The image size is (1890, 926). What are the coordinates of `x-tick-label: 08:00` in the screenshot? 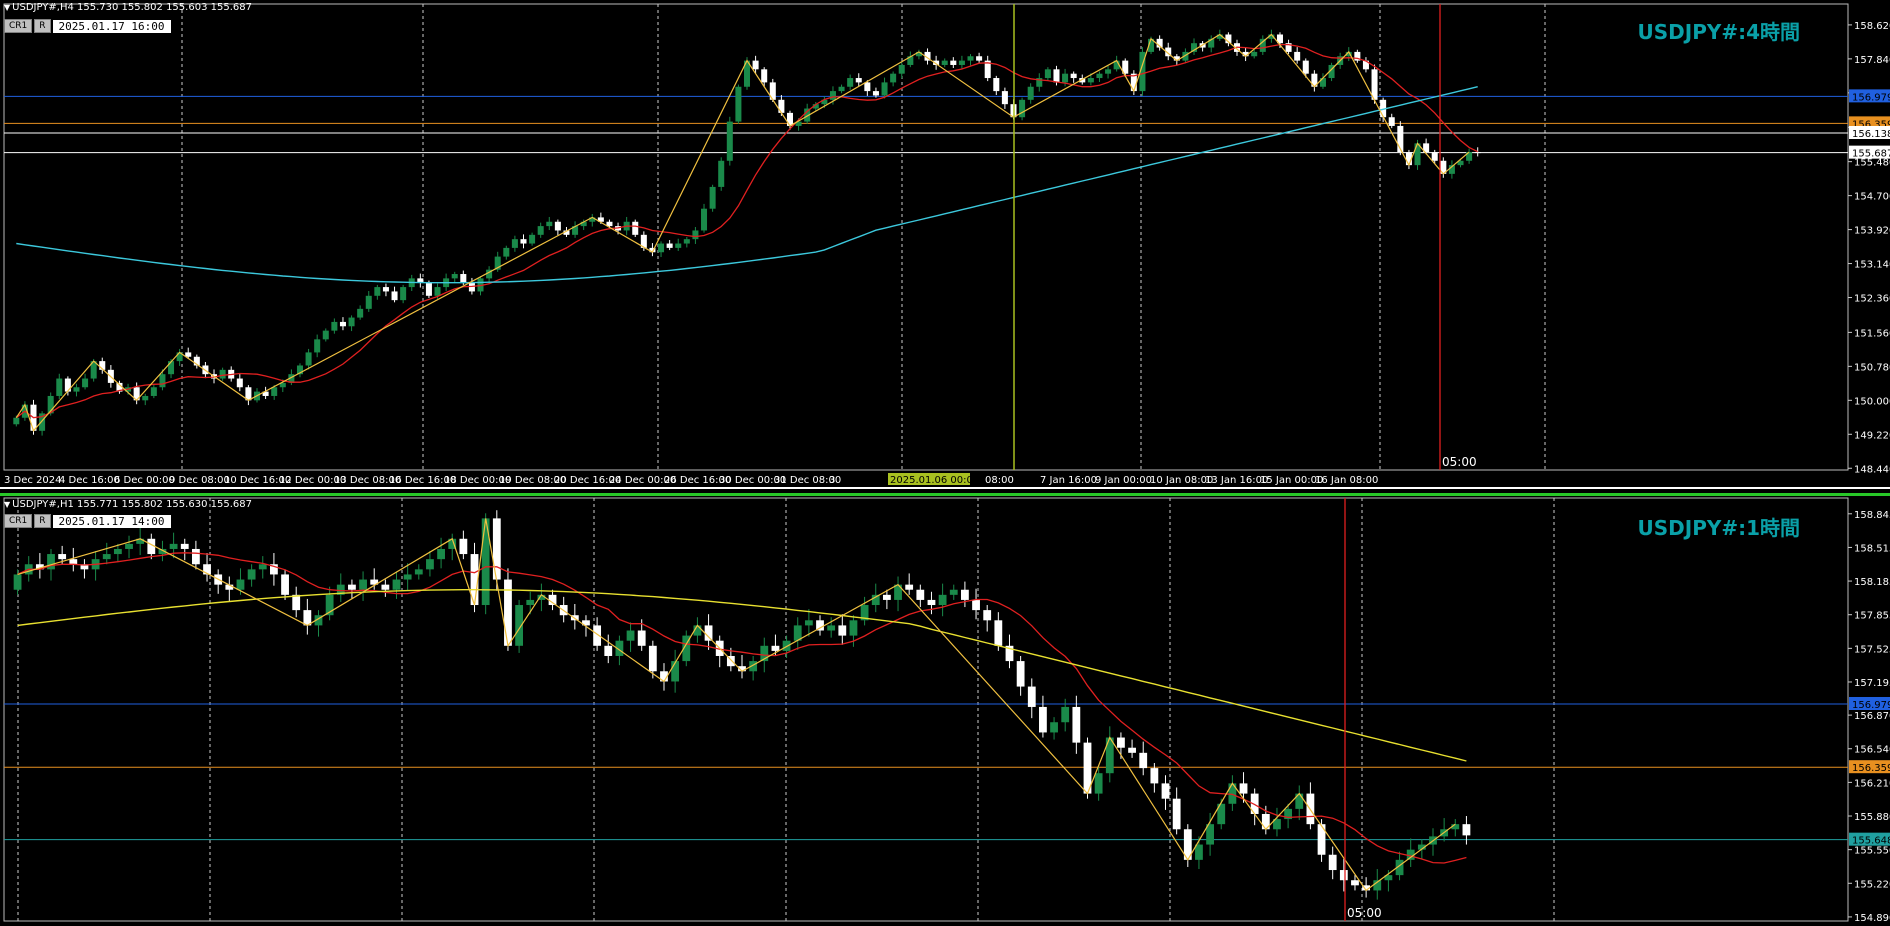 It's located at (999, 480).